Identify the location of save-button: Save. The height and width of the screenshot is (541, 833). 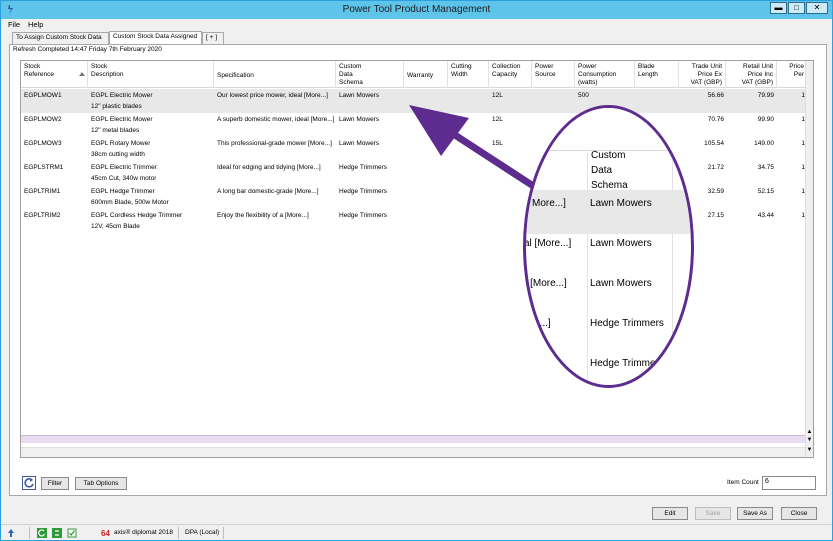
(713, 513).